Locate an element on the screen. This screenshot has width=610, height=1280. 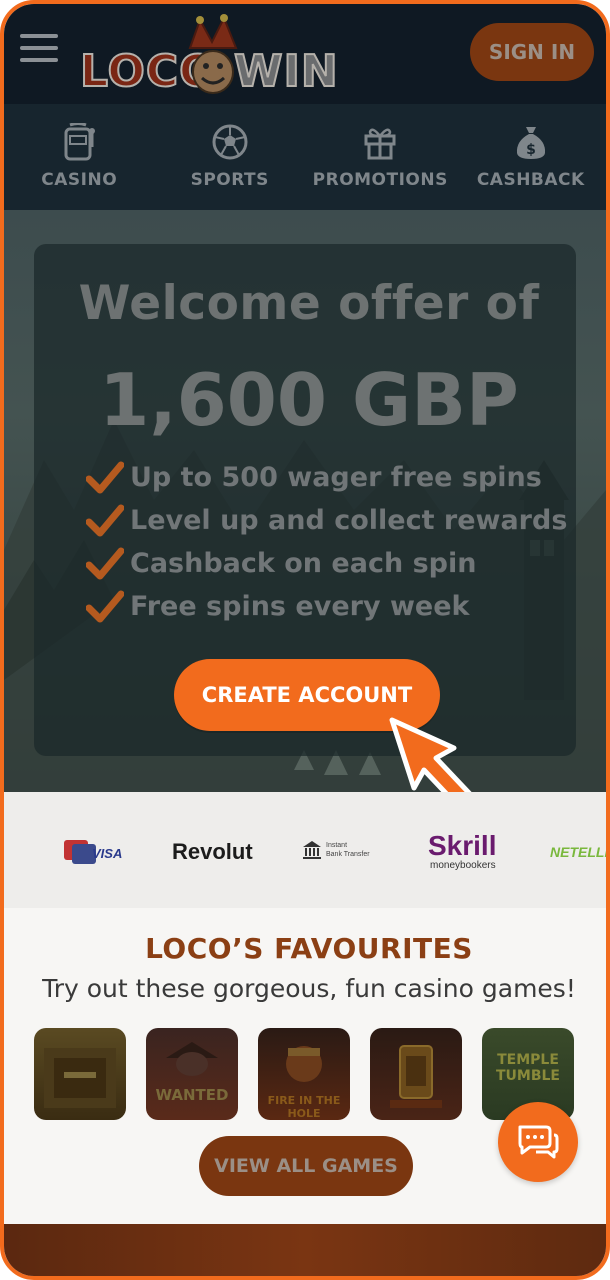
visa-logo: VISA is located at coordinates (92, 853).